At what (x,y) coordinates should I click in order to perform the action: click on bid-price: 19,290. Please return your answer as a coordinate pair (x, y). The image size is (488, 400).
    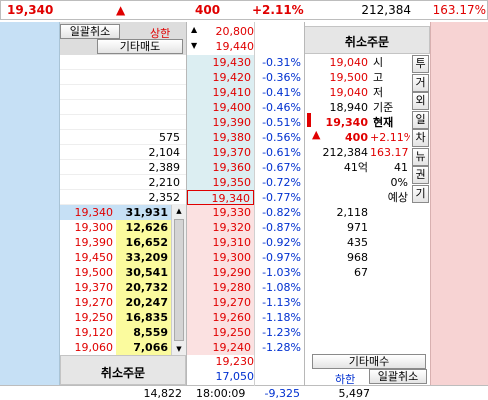
    Looking at the image, I should click on (220, 272).